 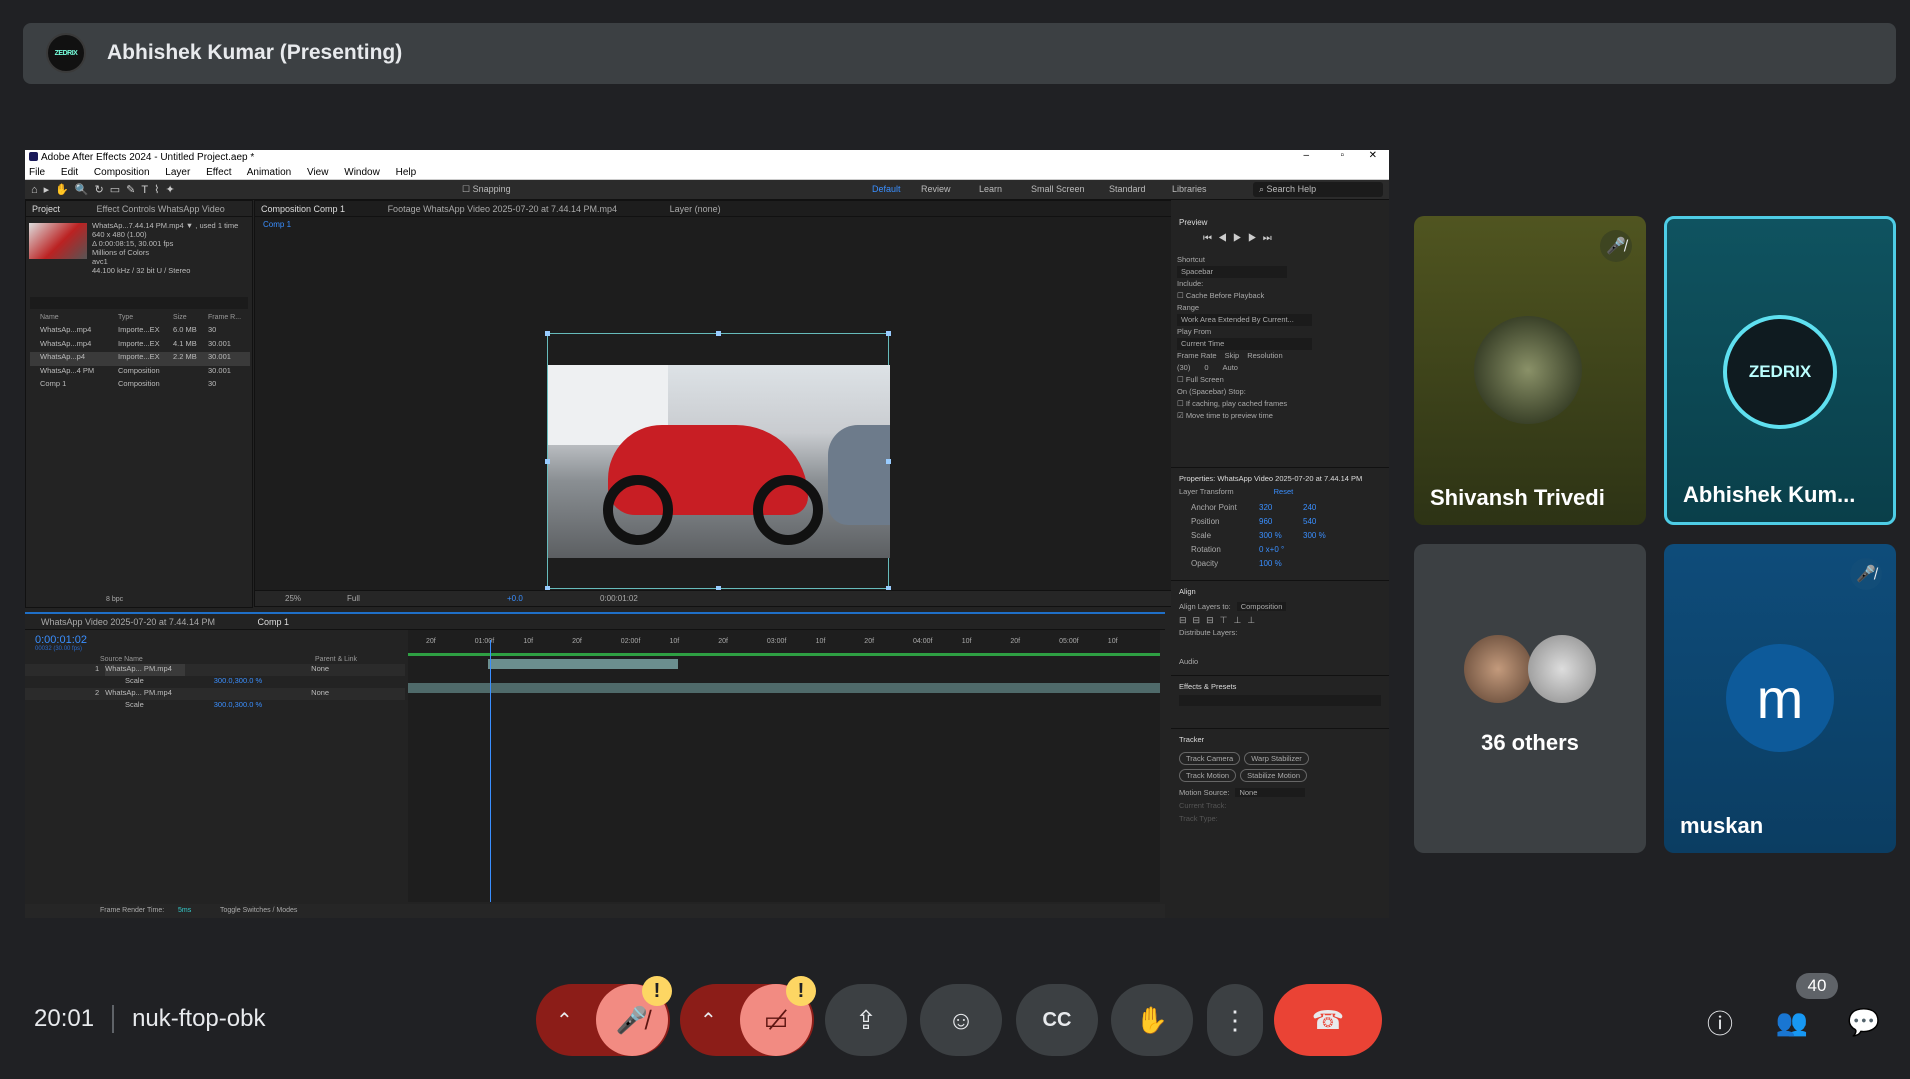 What do you see at coordinates (1282, 416) in the screenshot?
I see `move-time-checkbox: ☑ Move time to preview time` at bounding box center [1282, 416].